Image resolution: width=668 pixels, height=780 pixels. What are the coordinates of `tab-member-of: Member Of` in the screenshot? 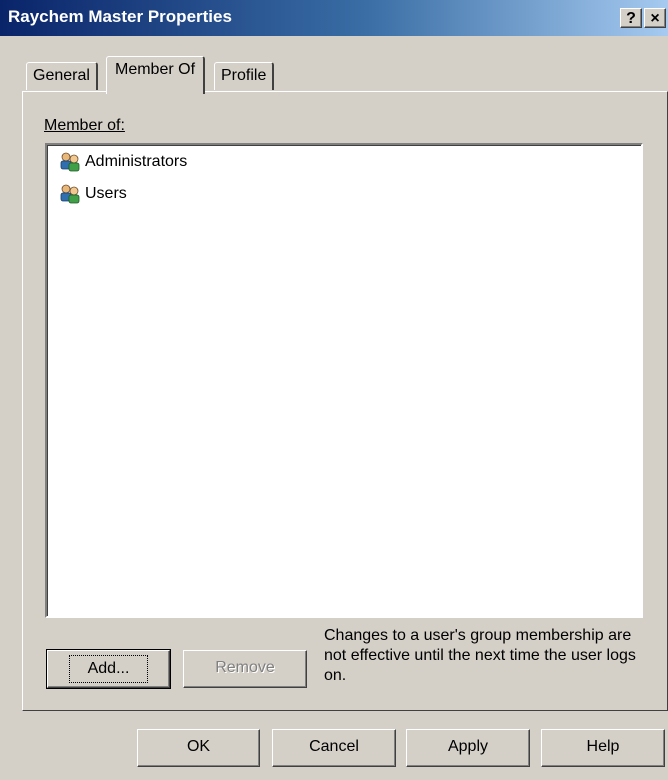 It's located at (156, 75).